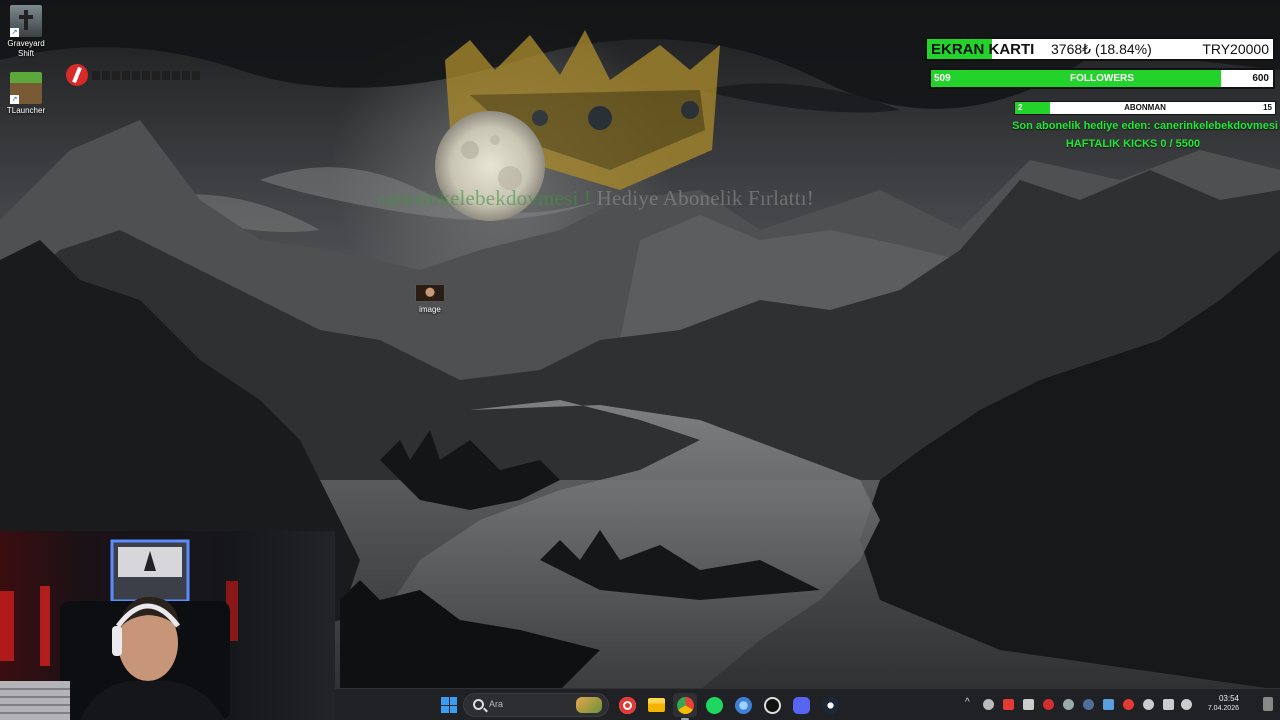 This screenshot has width=1280, height=720. I want to click on taskbar-app-discord, so click(801, 705).